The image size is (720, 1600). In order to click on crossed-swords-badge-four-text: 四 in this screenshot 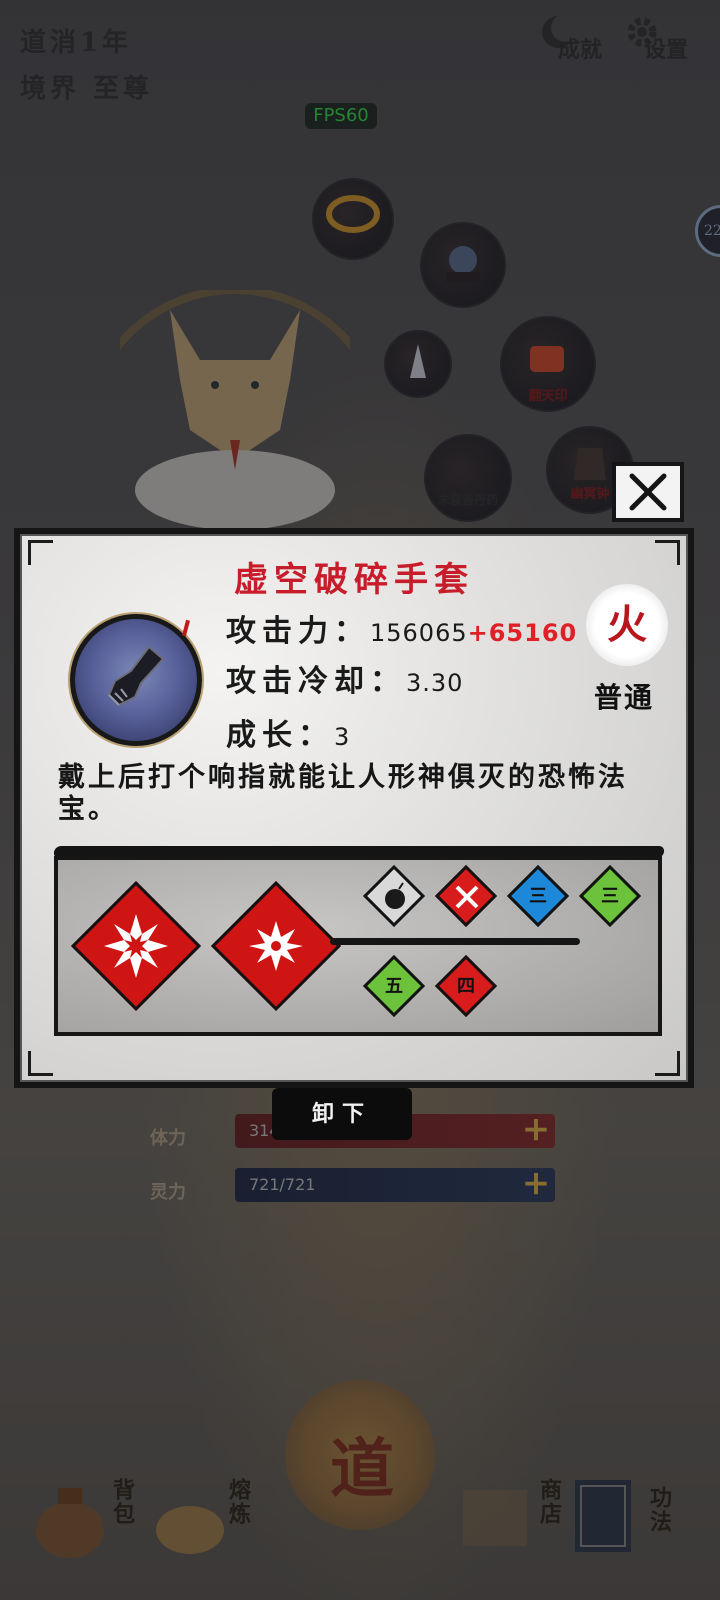, I will do `click(466, 986)`.